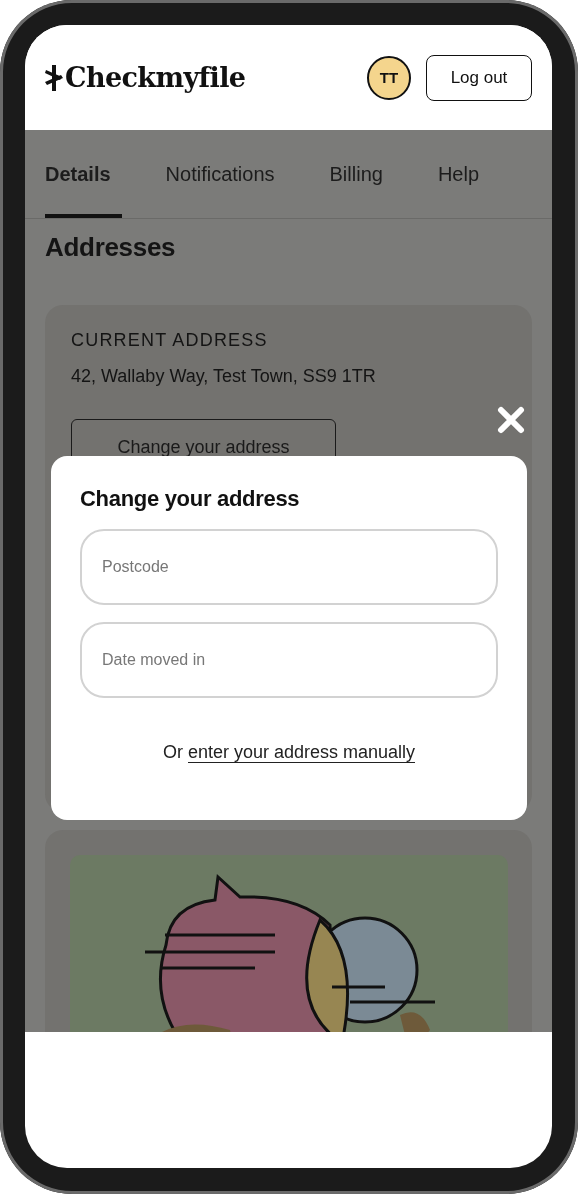 This screenshot has width=578, height=1194. What do you see at coordinates (511, 420) in the screenshot?
I see `close-icon` at bounding box center [511, 420].